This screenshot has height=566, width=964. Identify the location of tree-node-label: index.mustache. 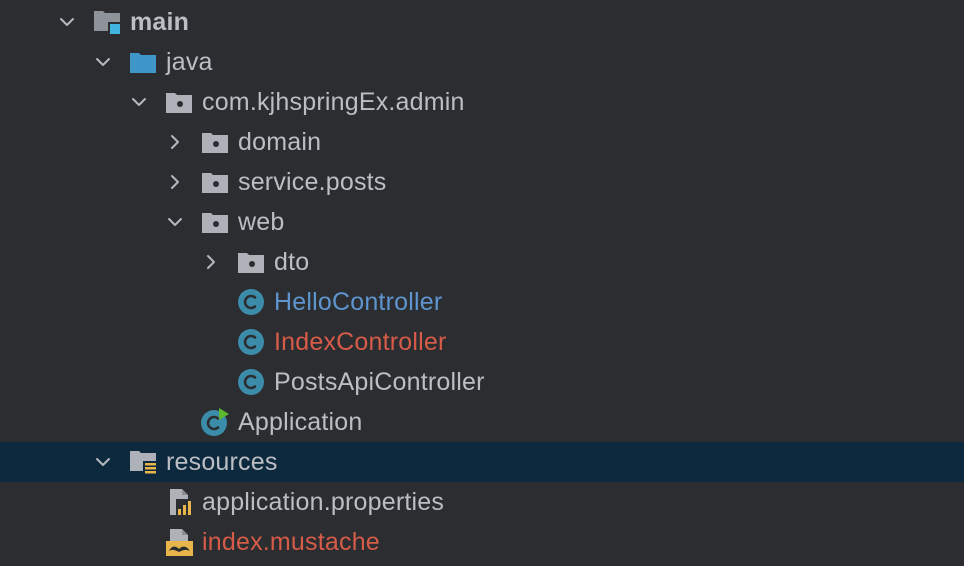
(291, 542).